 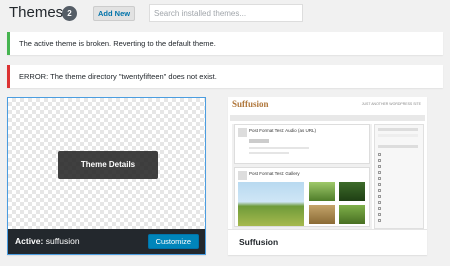 What do you see at coordinates (226, 13) in the screenshot?
I see `search-themes-input` at bounding box center [226, 13].